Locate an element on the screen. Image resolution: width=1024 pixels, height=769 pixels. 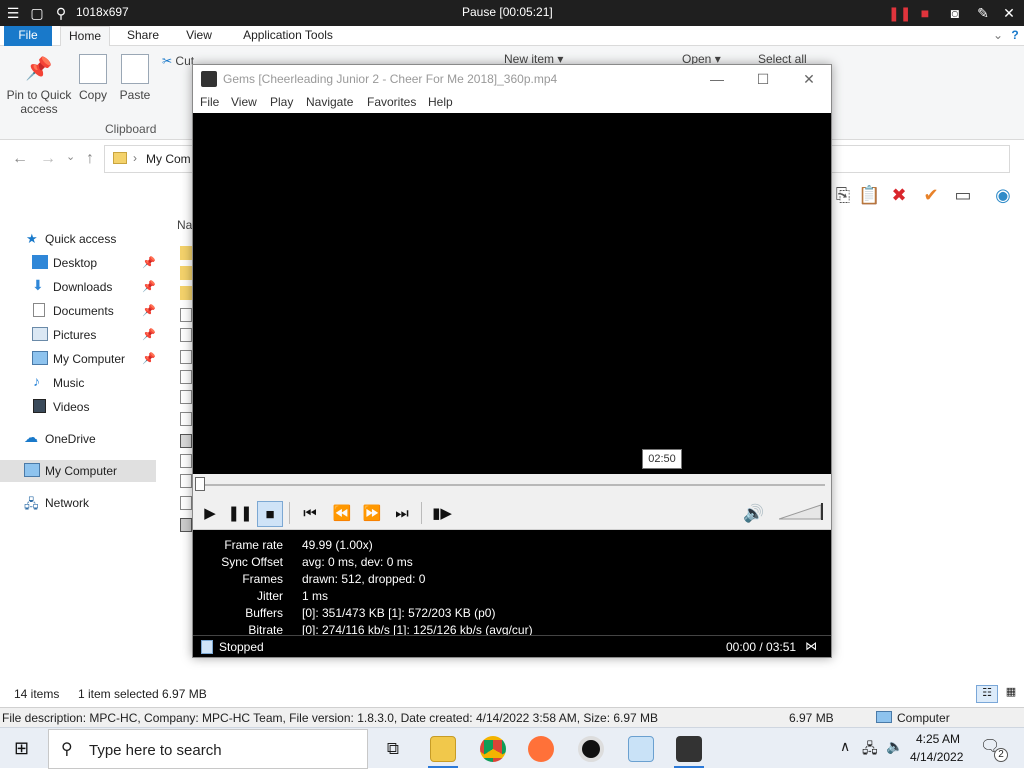
nav-quick-access: ★ Quick access is located at coordinates (78, 239).